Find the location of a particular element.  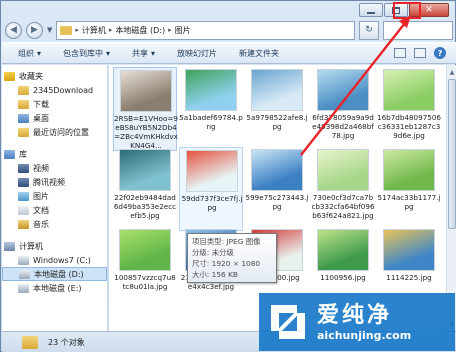

view-options-icon is located at coordinates (400, 53).